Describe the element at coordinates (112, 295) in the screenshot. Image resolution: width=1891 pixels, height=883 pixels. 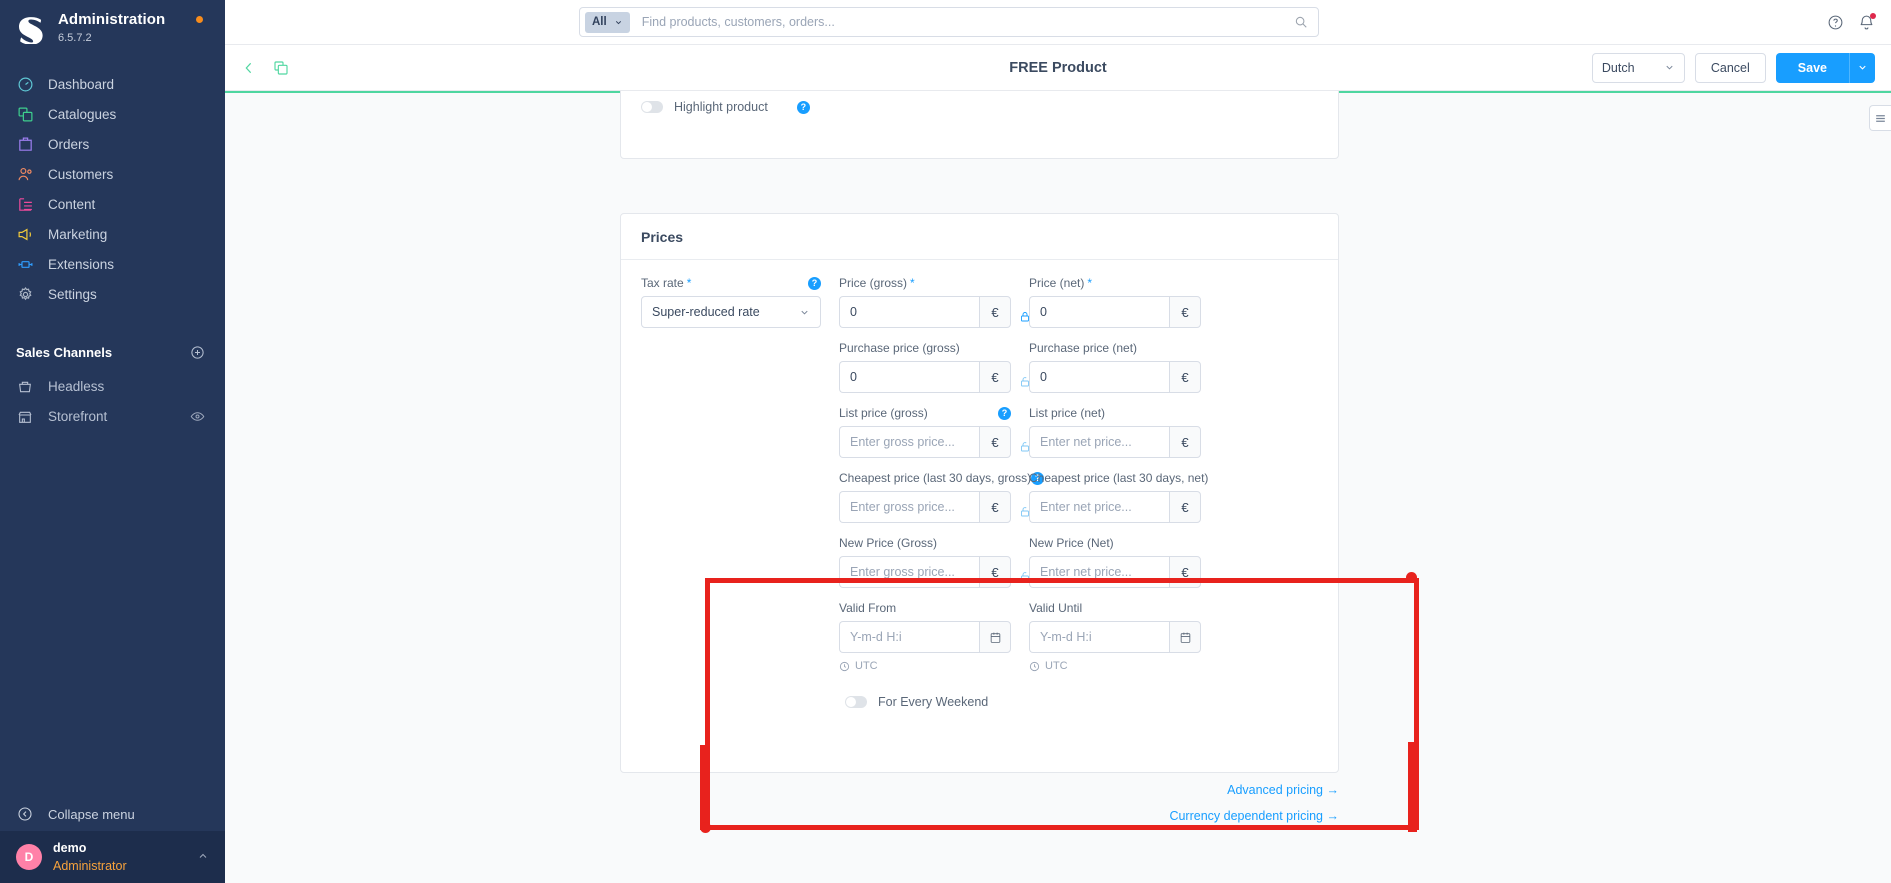
I see `sidebar-item-settings: Settings` at that location.